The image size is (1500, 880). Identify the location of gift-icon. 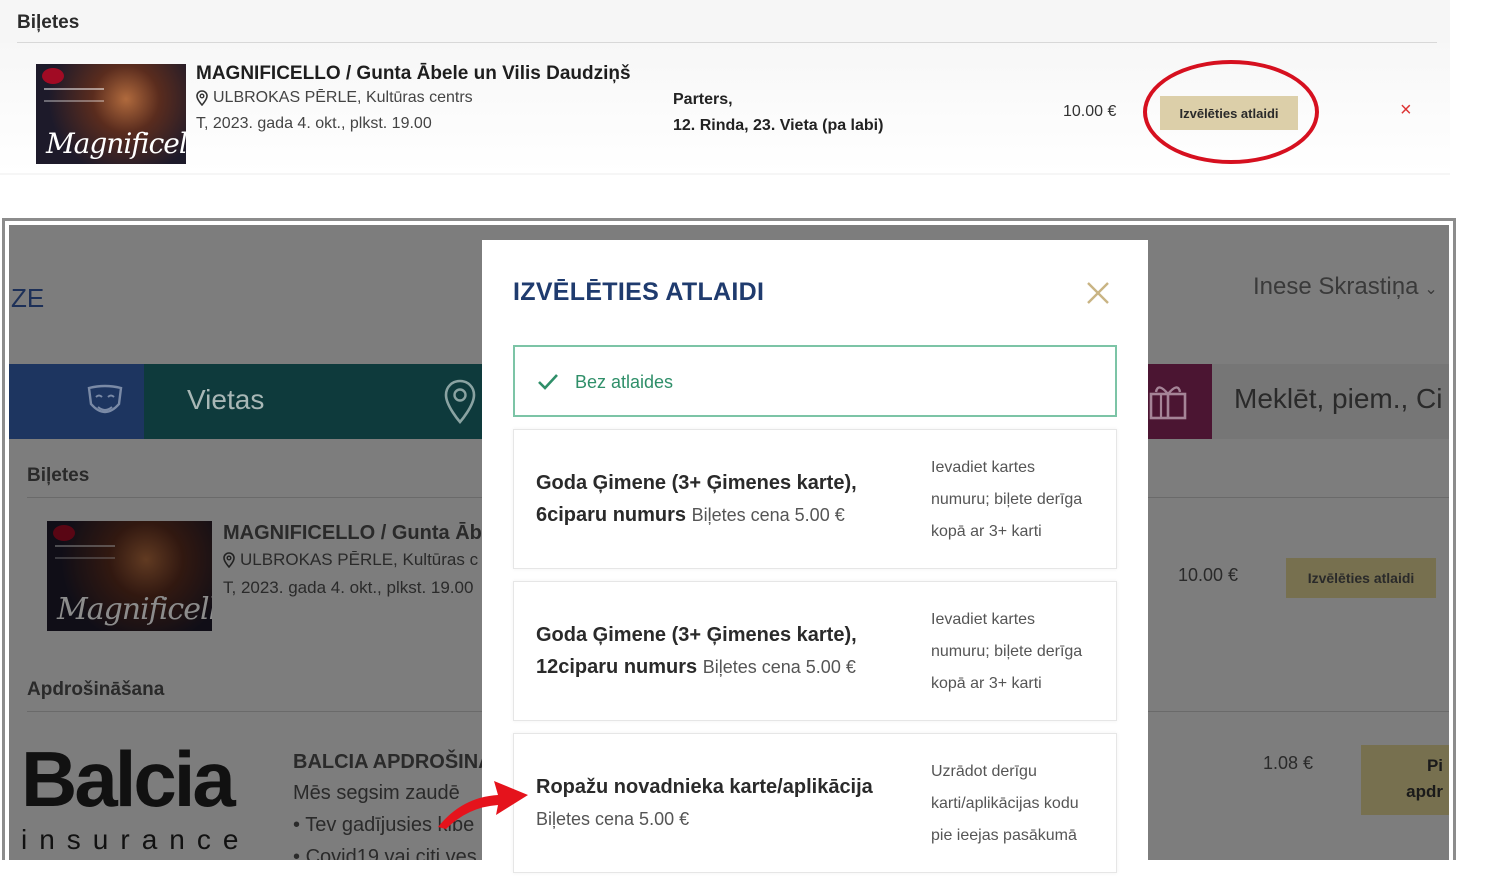
(1168, 403).